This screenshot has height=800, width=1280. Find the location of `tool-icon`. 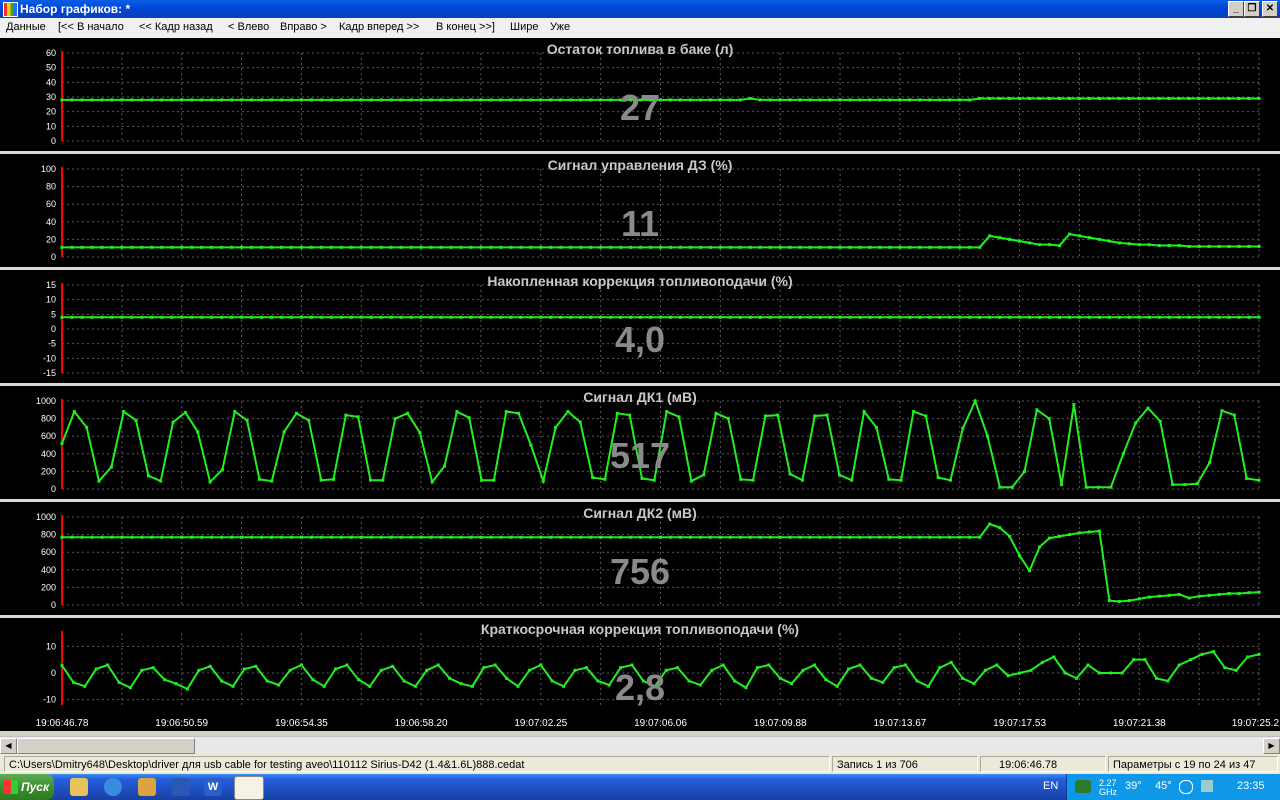

tool-icon is located at coordinates (147, 787).